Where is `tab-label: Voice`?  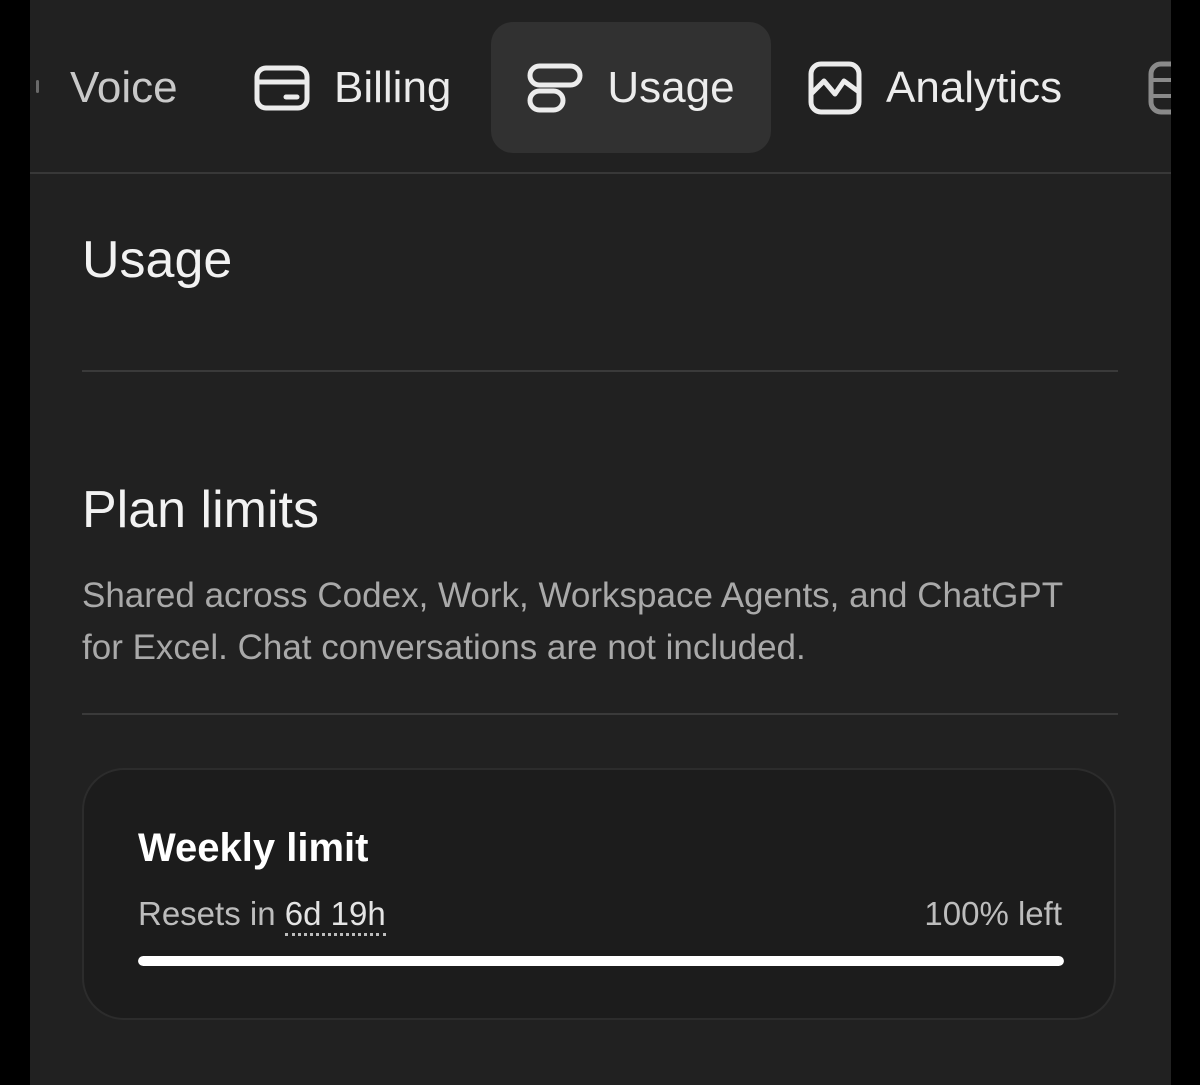 tab-label: Voice is located at coordinates (124, 87).